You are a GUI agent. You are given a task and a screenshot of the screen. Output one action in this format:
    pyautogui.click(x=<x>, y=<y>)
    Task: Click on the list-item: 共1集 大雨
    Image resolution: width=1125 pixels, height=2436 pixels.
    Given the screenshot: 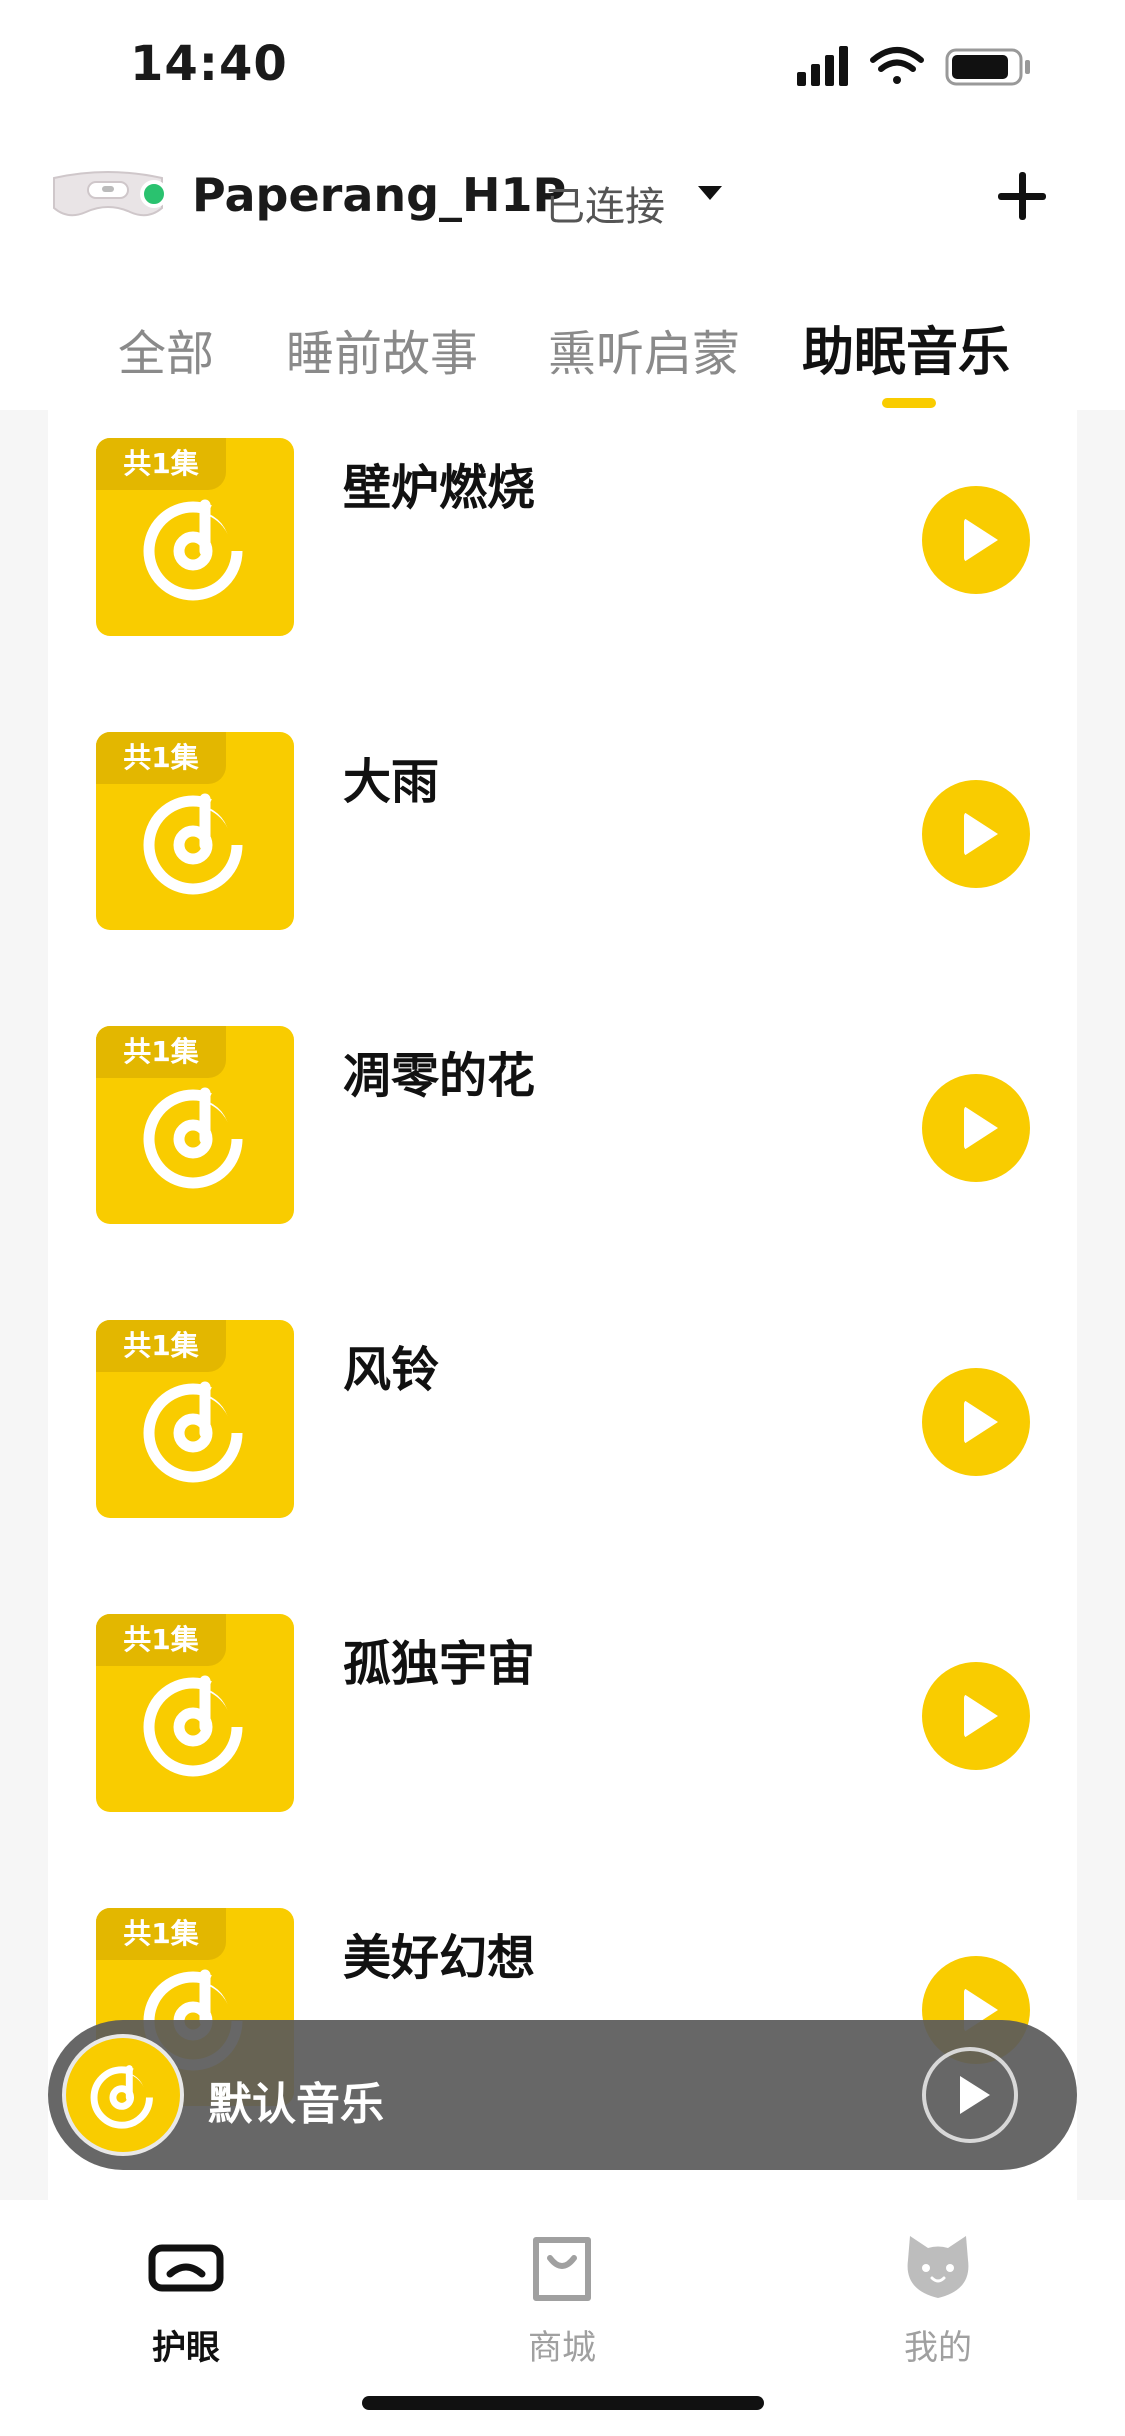 What is the action you would take?
    pyautogui.click(x=562, y=817)
    